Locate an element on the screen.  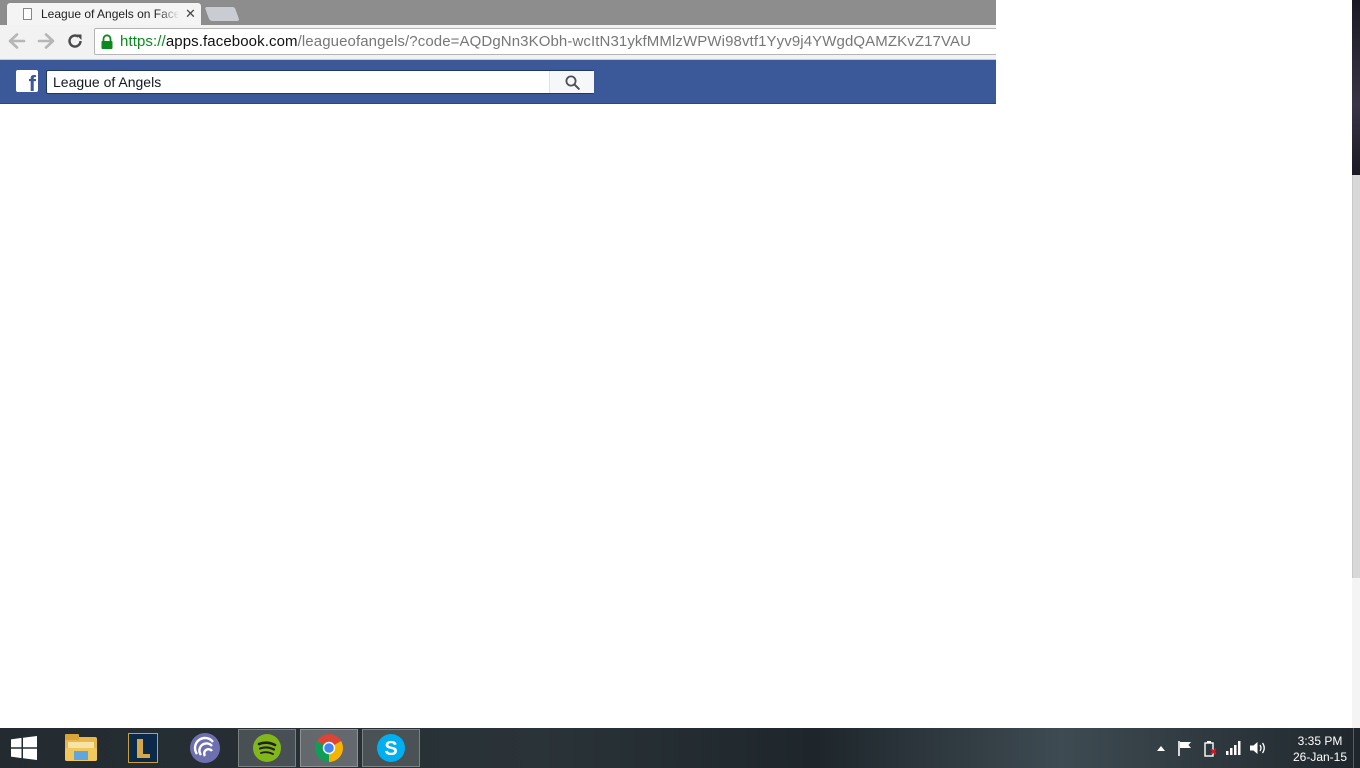
facebook-search-box is located at coordinates (320, 82).